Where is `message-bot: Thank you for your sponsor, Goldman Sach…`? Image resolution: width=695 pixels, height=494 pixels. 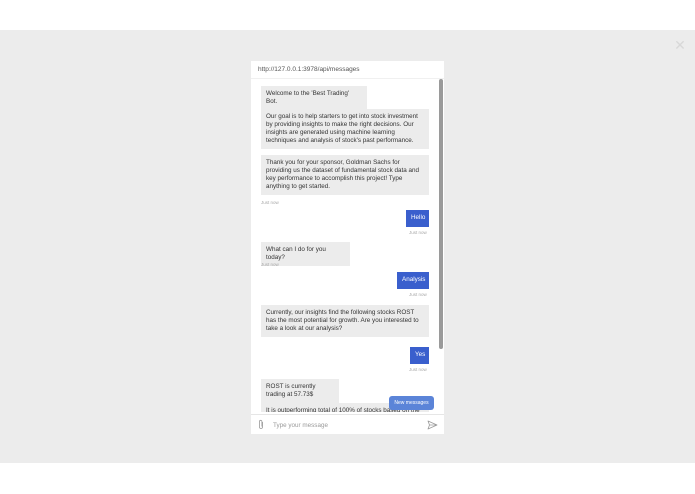
message-bot: Thank you for your sponsor, Goldman Sach… is located at coordinates (345, 175).